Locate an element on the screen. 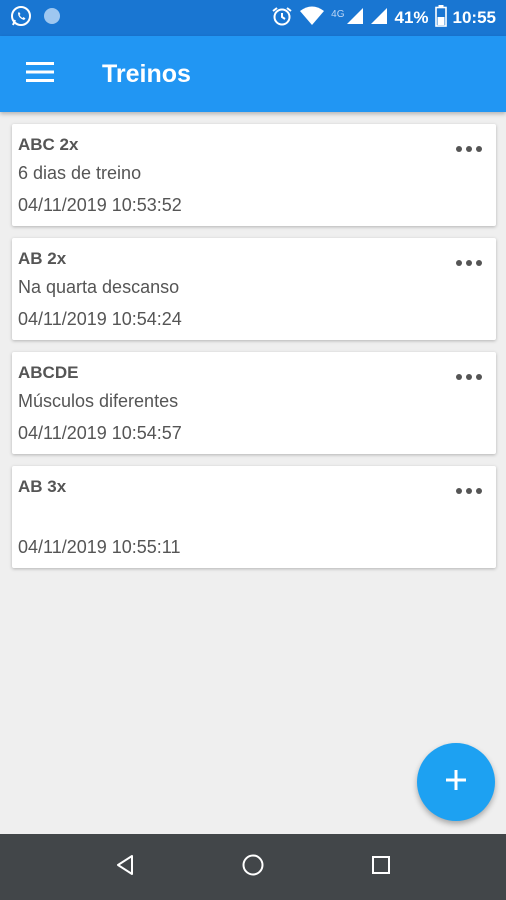 This screenshot has height=900, width=506. workout-date: 04/11/2019 10:54:24 is located at coordinates (100, 319).